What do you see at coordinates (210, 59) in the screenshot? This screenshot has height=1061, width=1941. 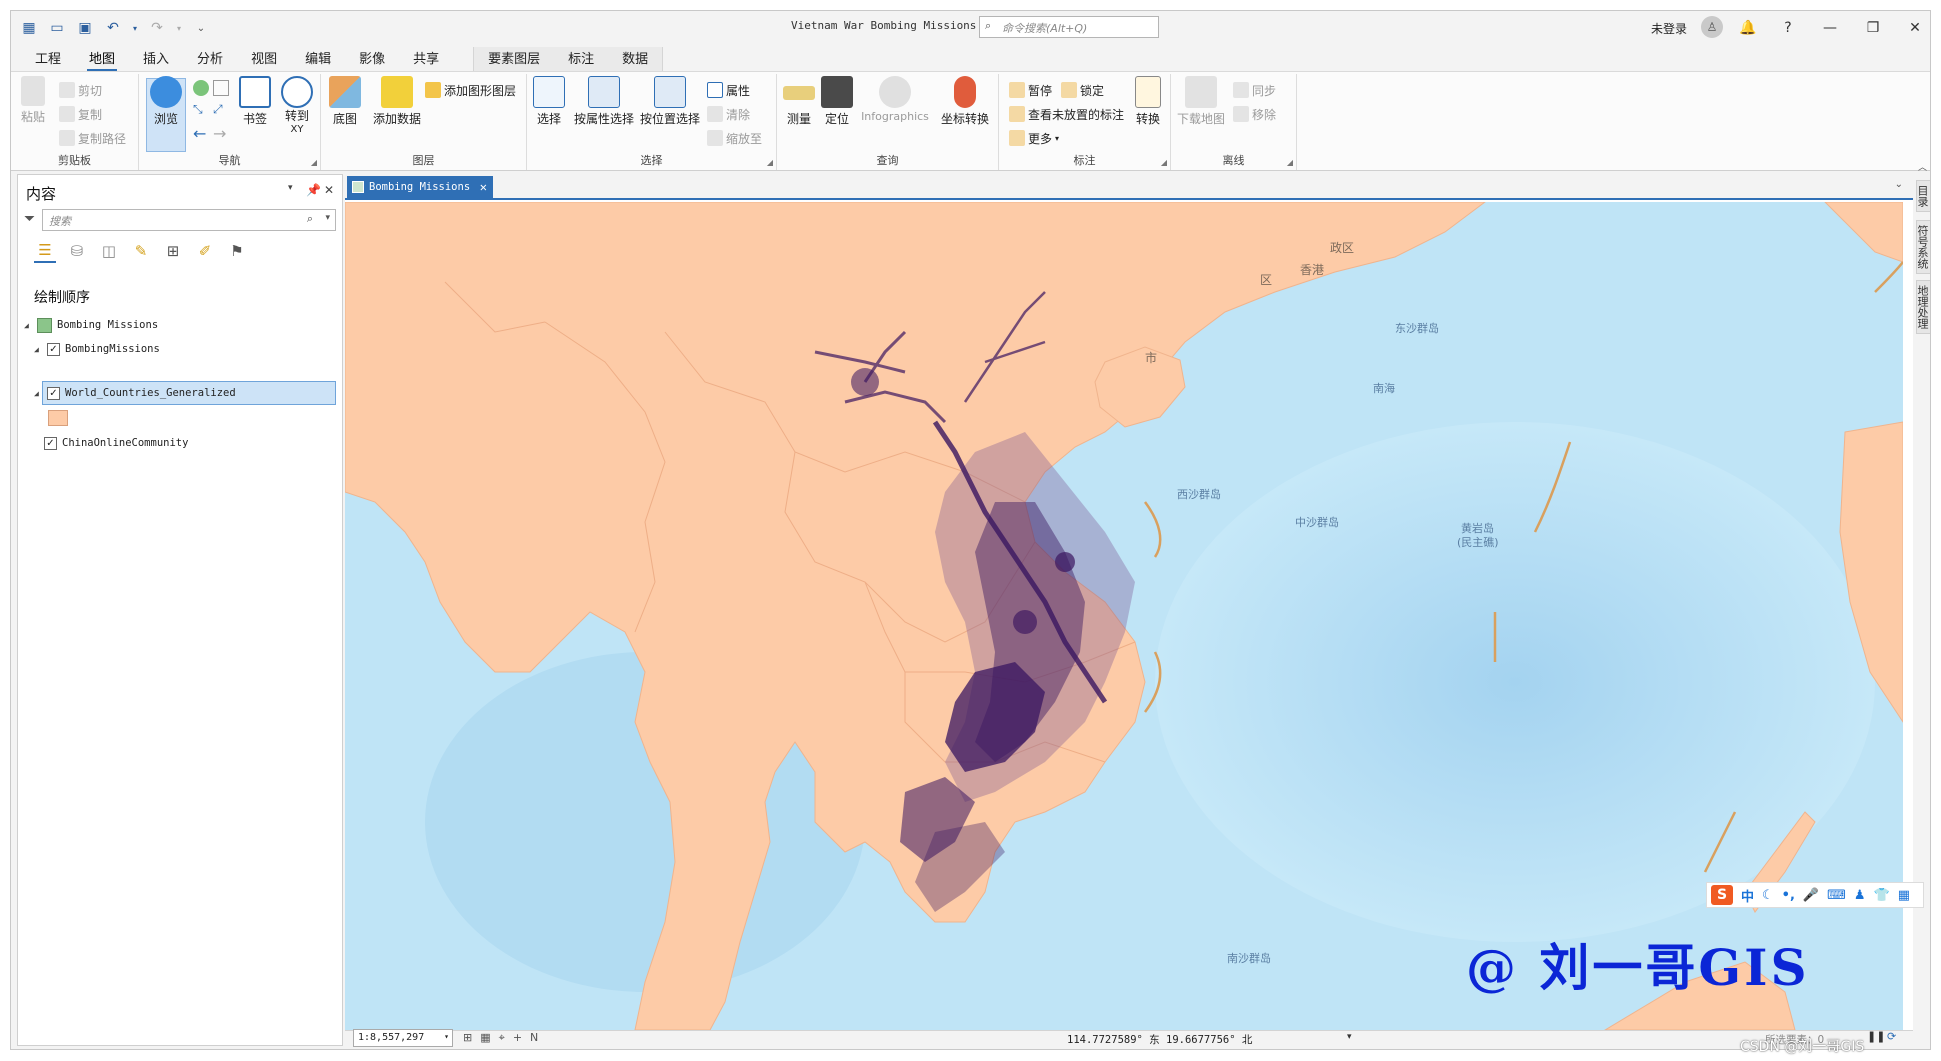 I see `tab-analysis: 分析` at bounding box center [210, 59].